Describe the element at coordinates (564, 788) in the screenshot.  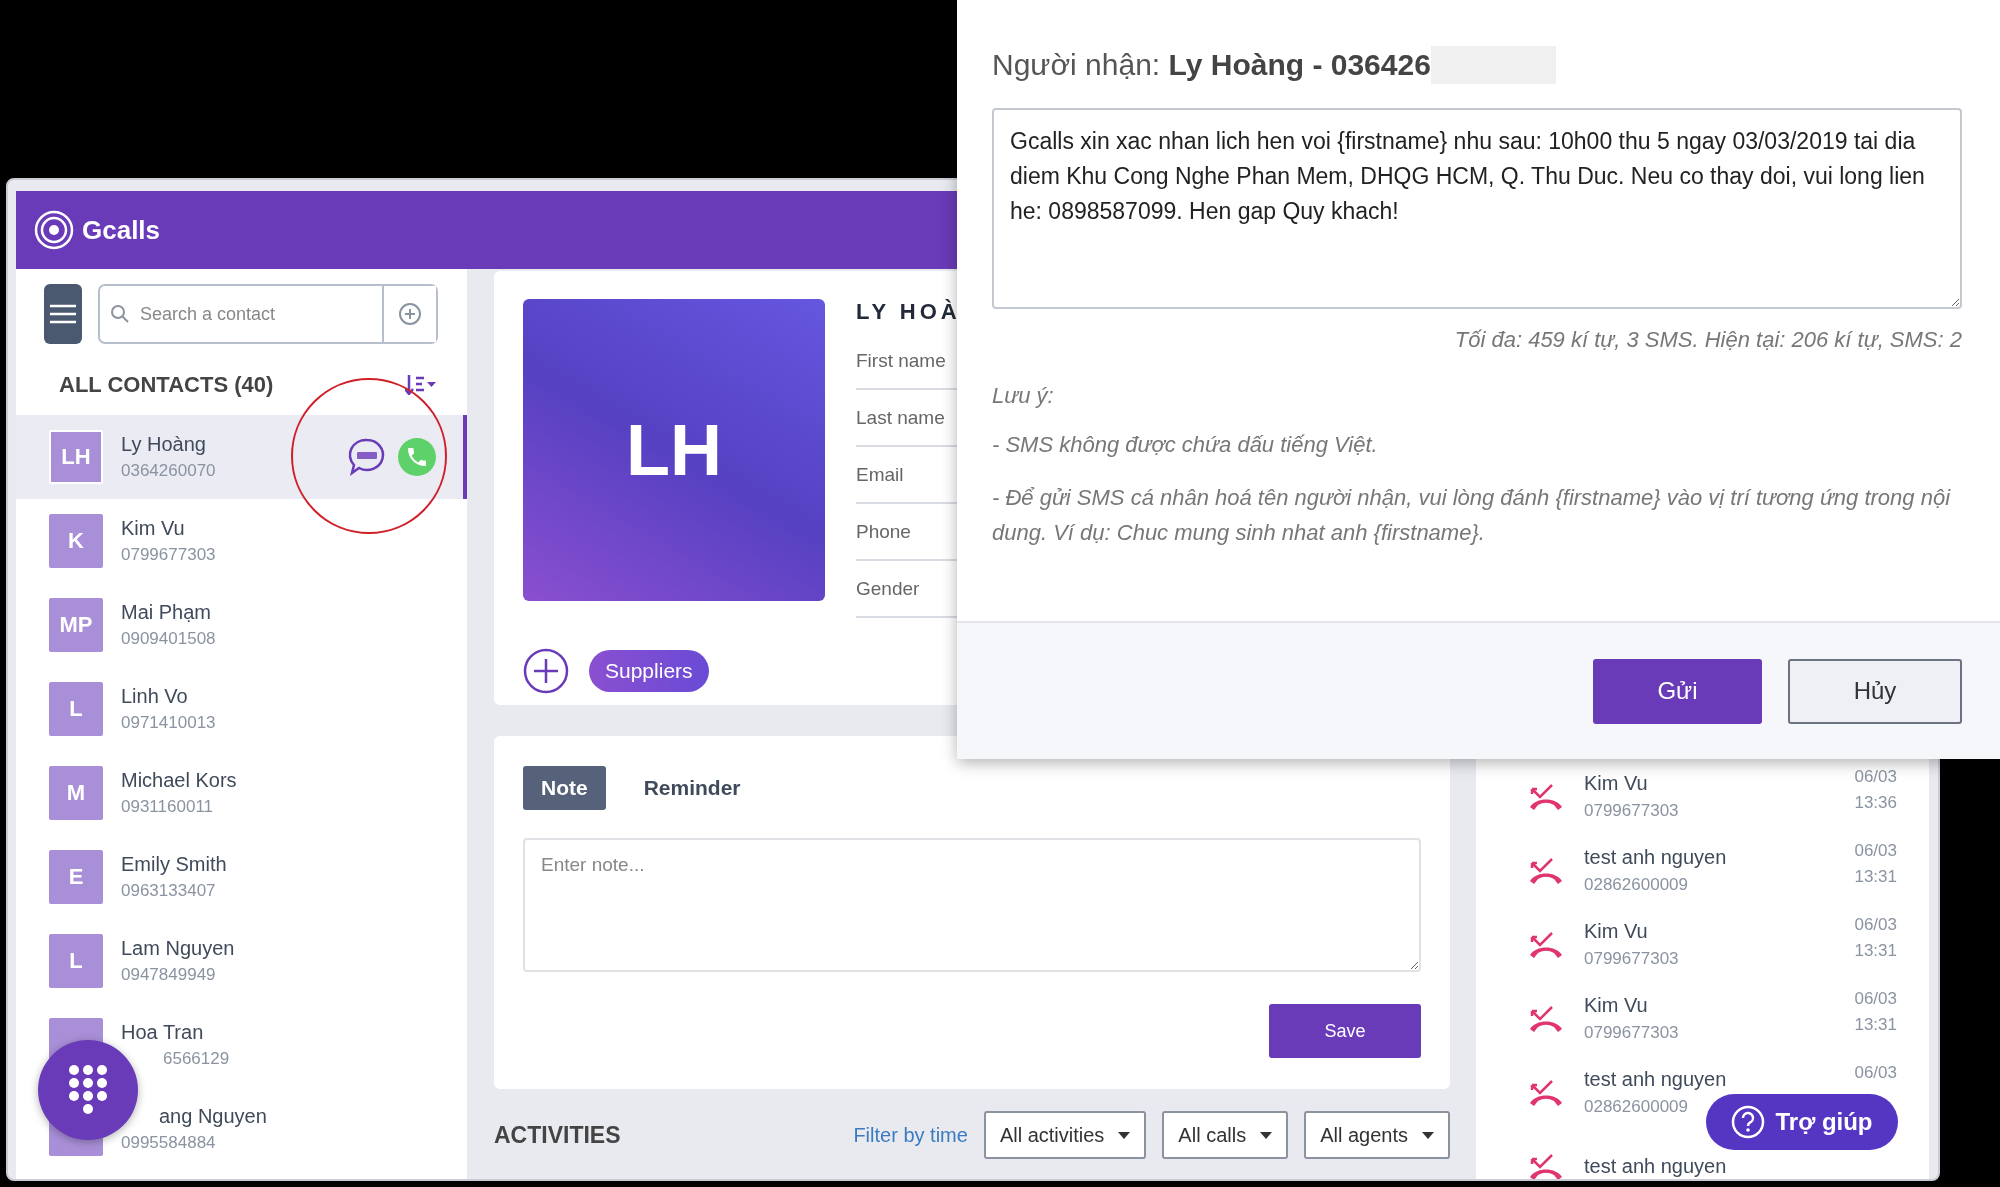
I see `note-tab: Note` at that location.